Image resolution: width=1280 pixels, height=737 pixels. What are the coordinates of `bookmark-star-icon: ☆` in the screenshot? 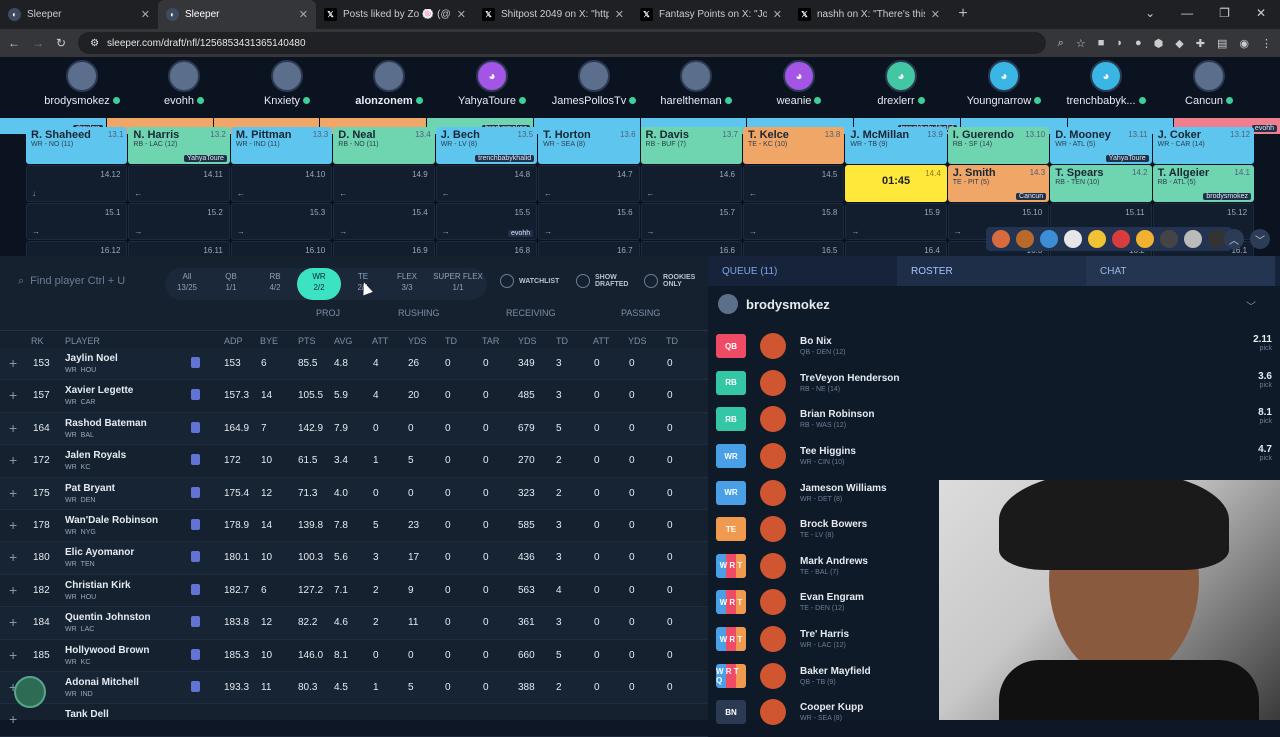 It's located at (1081, 43).